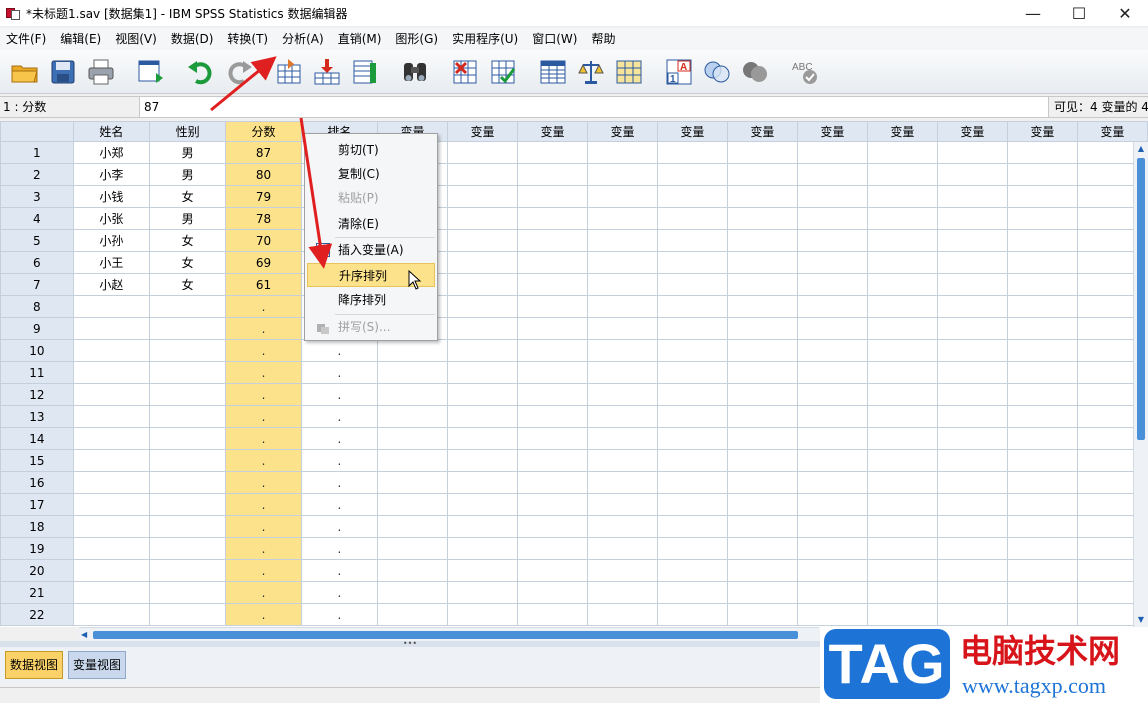 Image resolution: width=1148 pixels, height=703 pixels. Describe the element at coordinates (101, 72) in the screenshot. I see `print-icon` at that location.